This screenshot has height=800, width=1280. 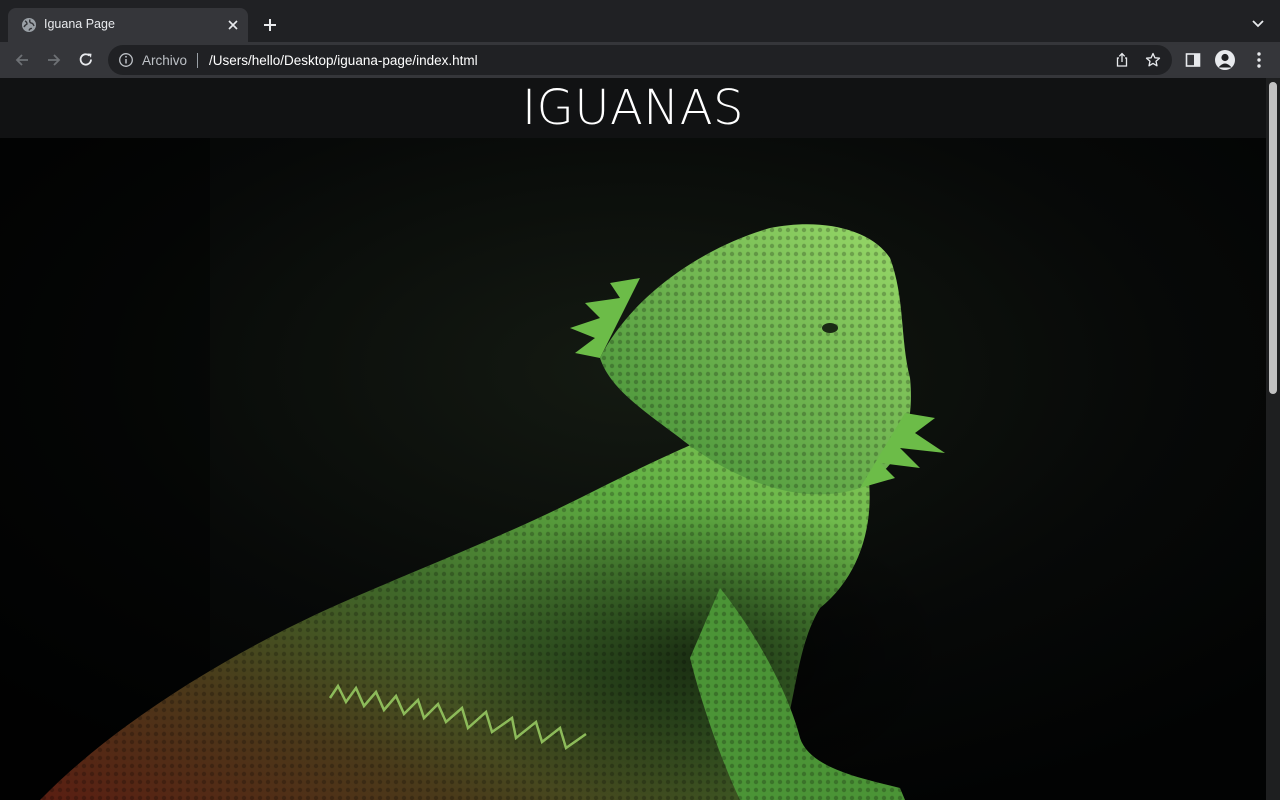 What do you see at coordinates (1153, 60) in the screenshot?
I see `star-icon` at bounding box center [1153, 60].